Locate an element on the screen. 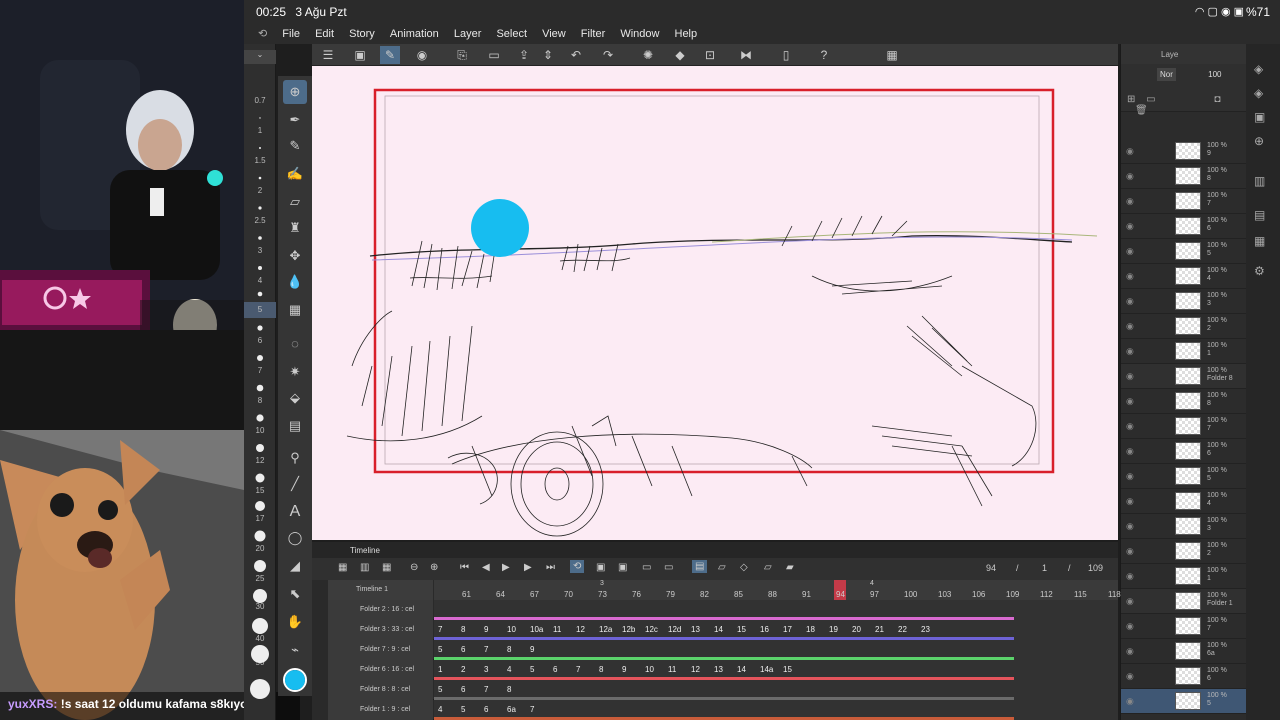 Image resolution: width=1280 pixels, height=720 pixels. loading-icon: ✺ is located at coordinates (648, 55).